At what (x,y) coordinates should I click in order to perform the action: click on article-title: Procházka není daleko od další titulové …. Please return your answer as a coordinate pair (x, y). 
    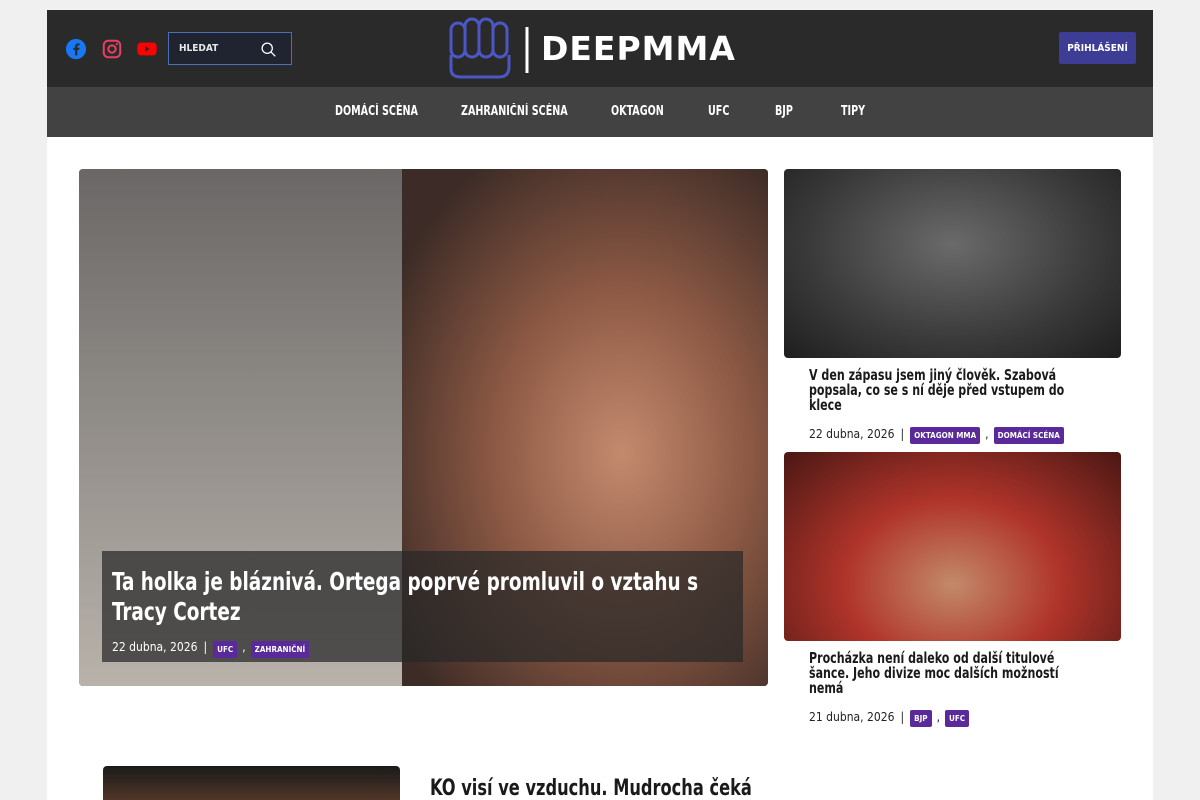
    Looking at the image, I should click on (944, 673).